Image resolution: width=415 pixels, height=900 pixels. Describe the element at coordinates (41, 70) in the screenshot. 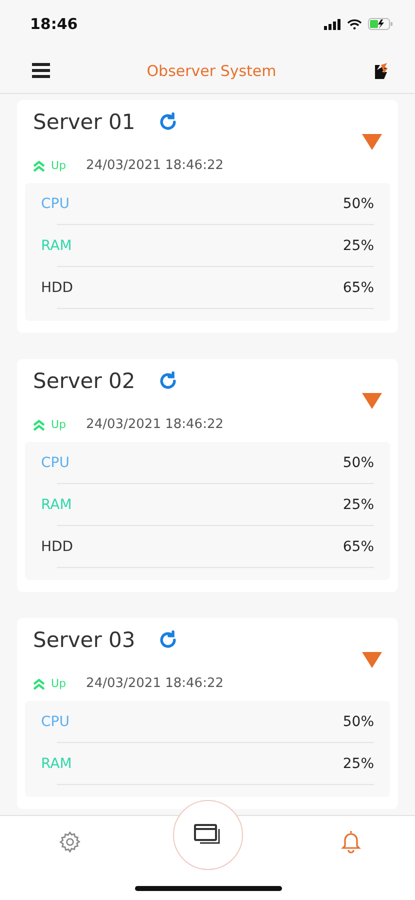

I see `menu-icon` at that location.